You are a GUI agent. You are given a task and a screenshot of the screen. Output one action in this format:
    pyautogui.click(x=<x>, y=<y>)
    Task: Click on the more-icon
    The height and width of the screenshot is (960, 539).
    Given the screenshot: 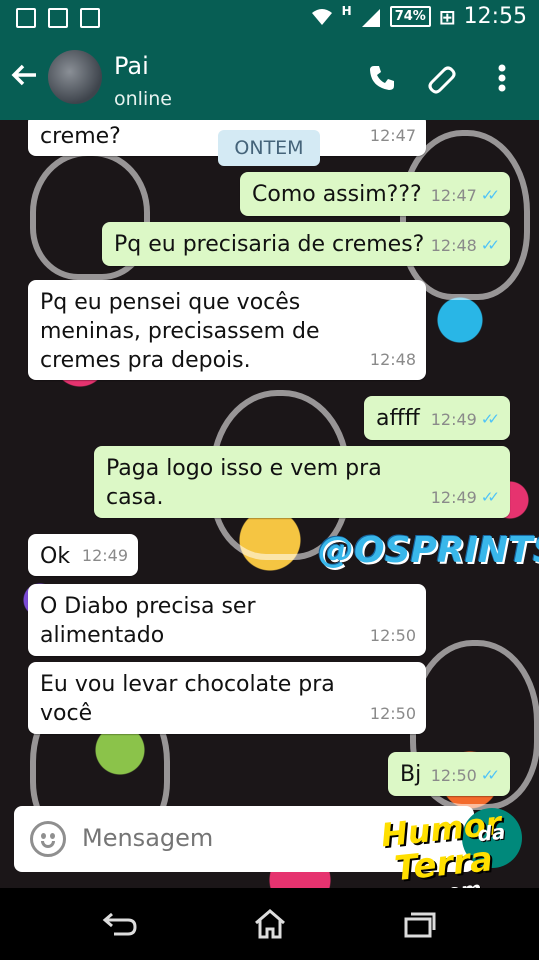 What is the action you would take?
    pyautogui.click(x=502, y=78)
    